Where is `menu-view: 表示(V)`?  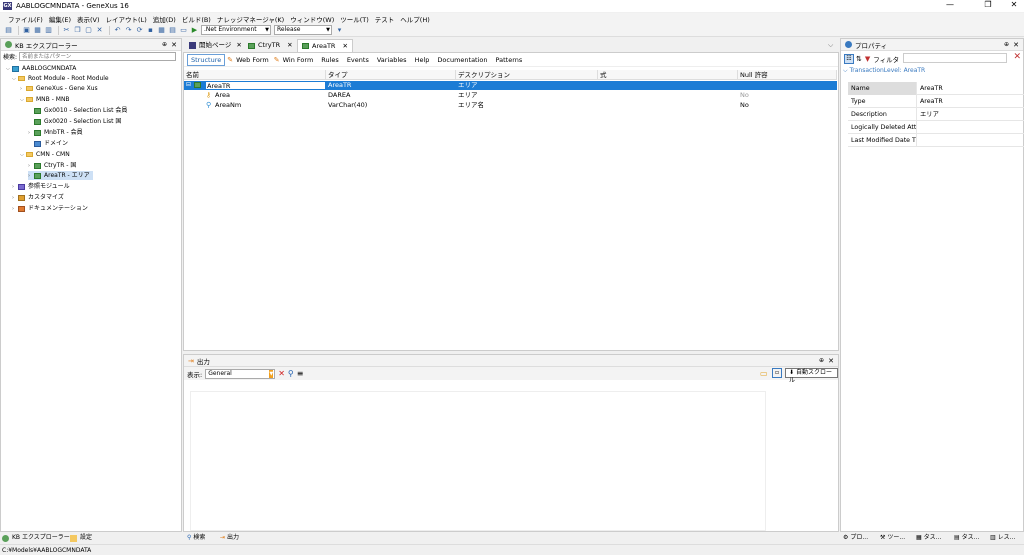
menu-view: 表示(V) is located at coordinates (88, 19).